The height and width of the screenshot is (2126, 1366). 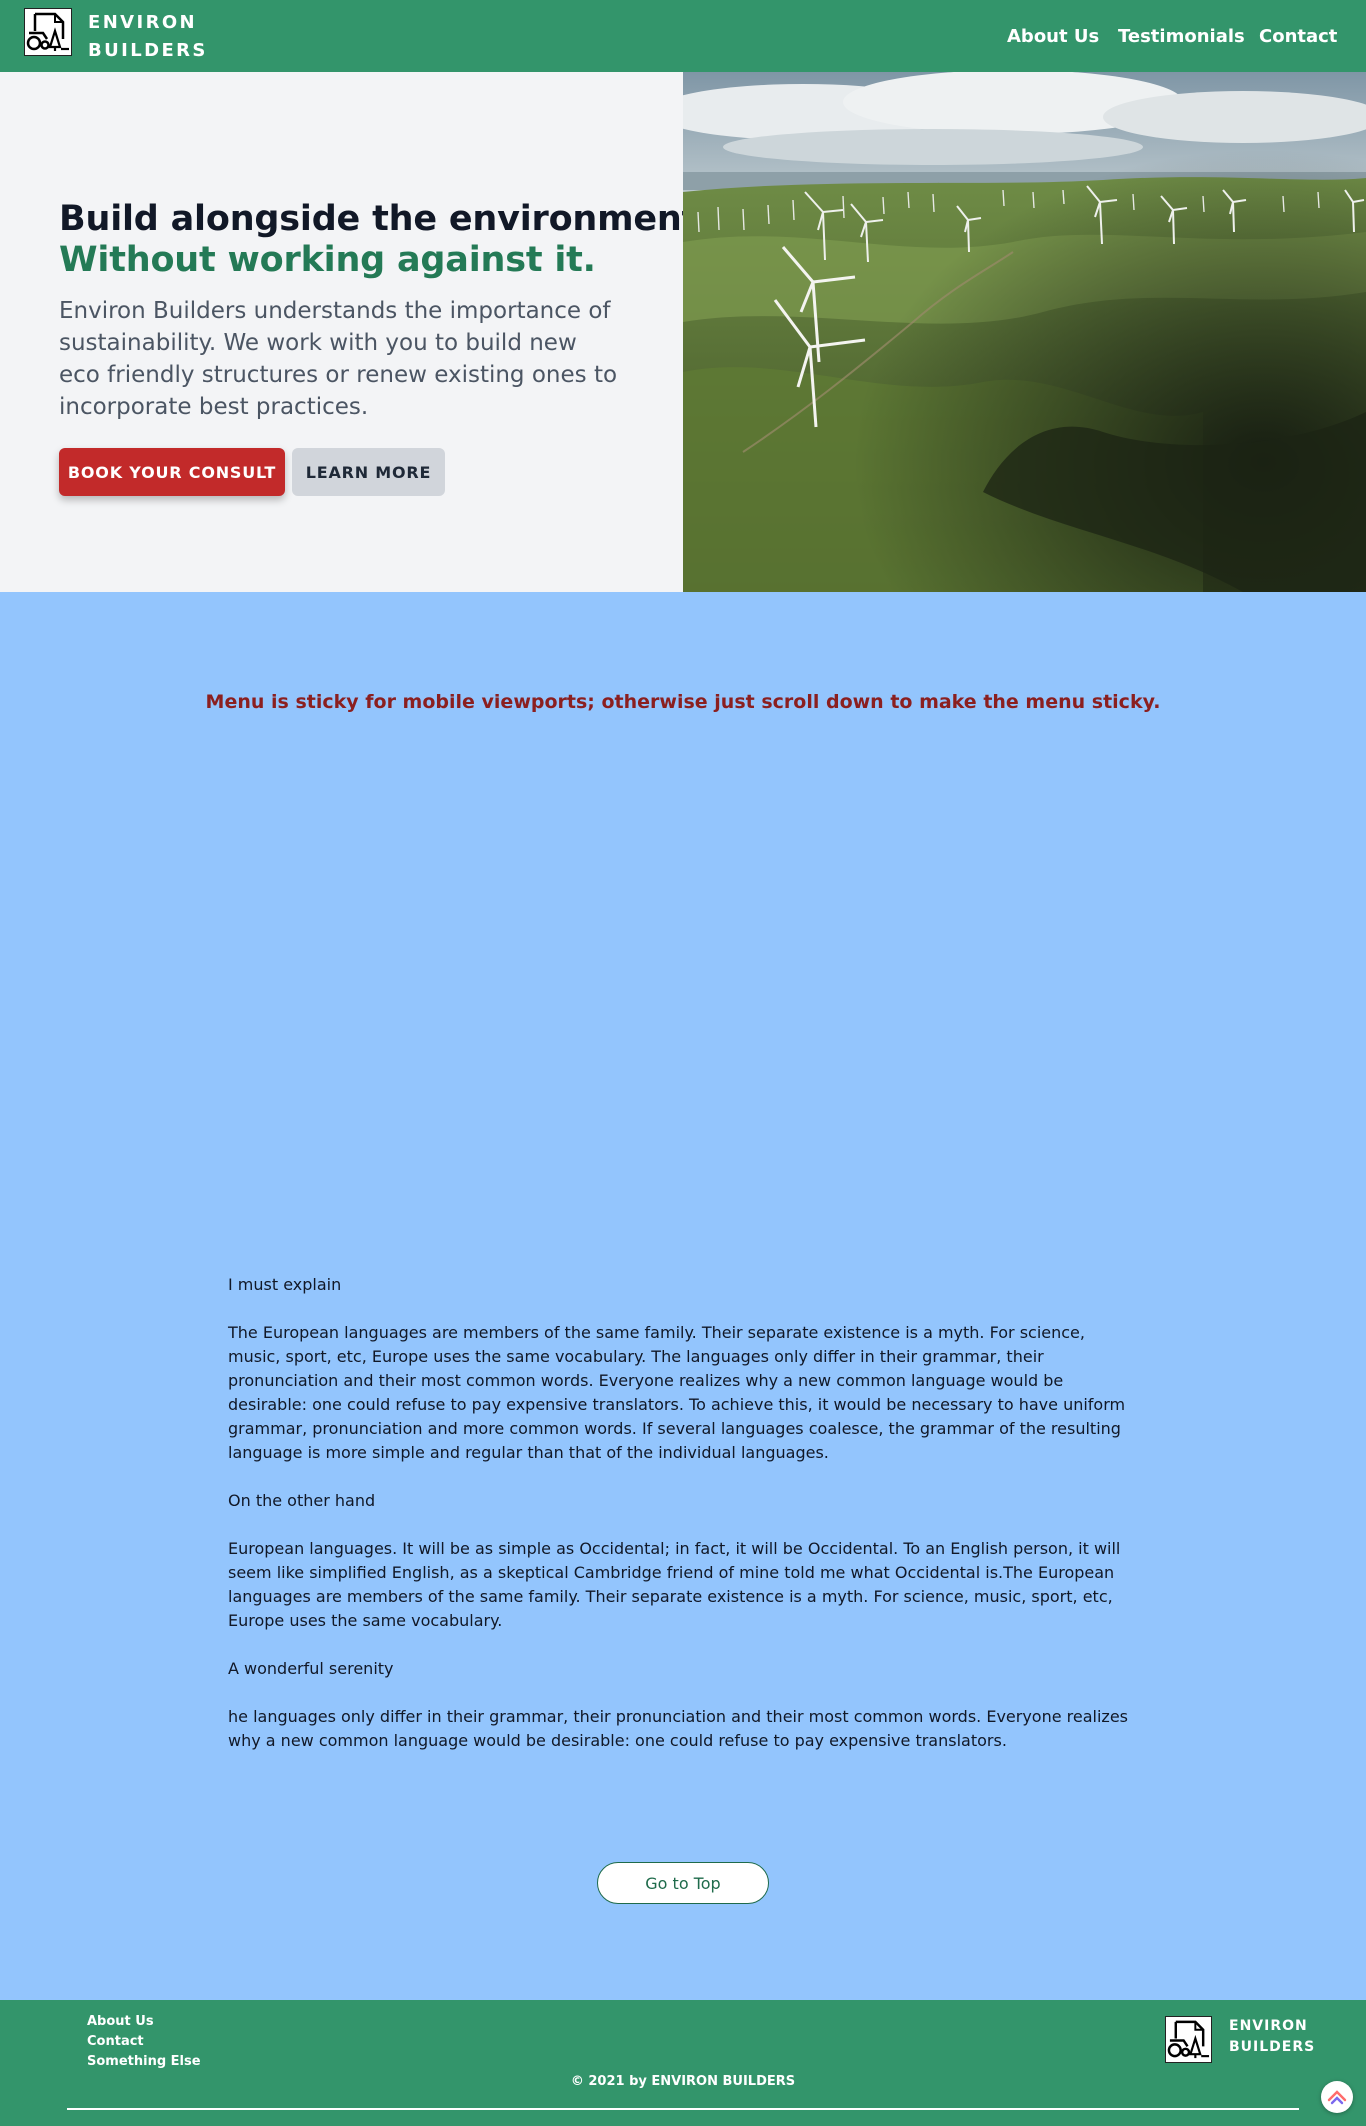 I want to click on footer-link-about-us: About Us, so click(x=120, y=2022).